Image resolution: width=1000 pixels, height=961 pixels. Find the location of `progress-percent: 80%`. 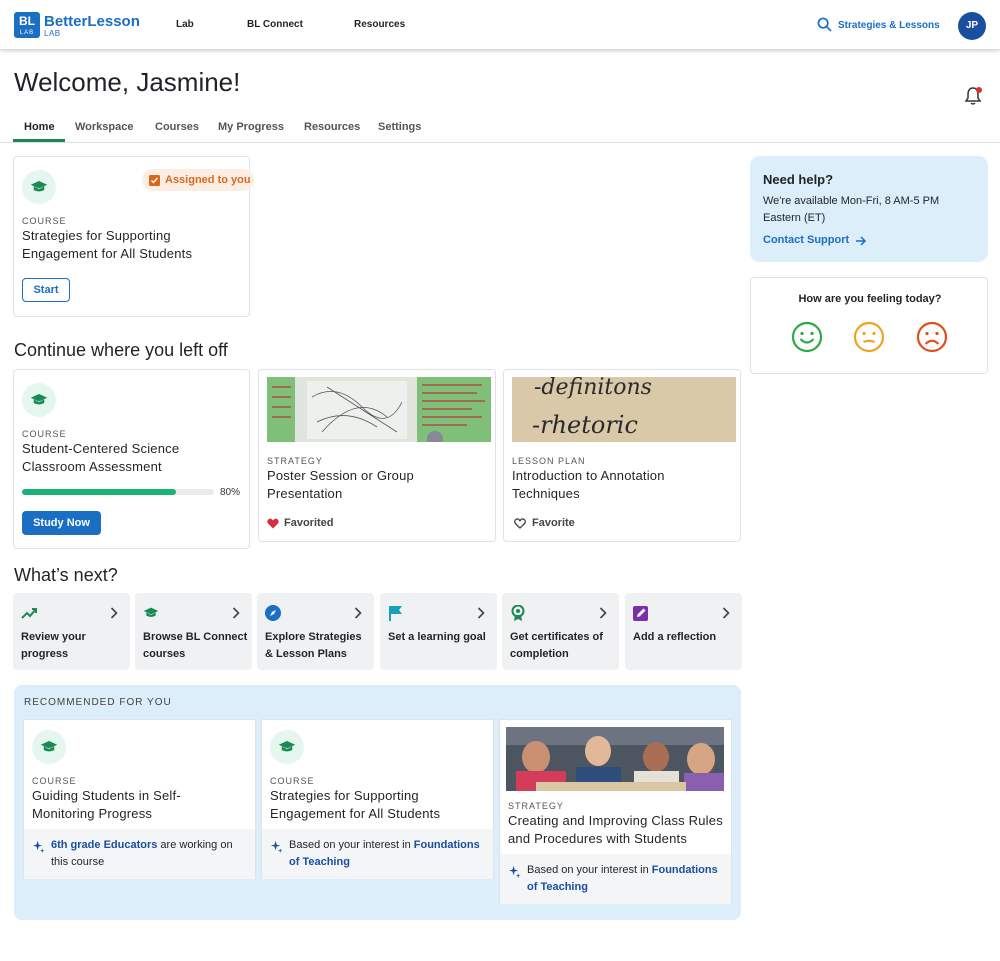

progress-percent: 80% is located at coordinates (230, 492).